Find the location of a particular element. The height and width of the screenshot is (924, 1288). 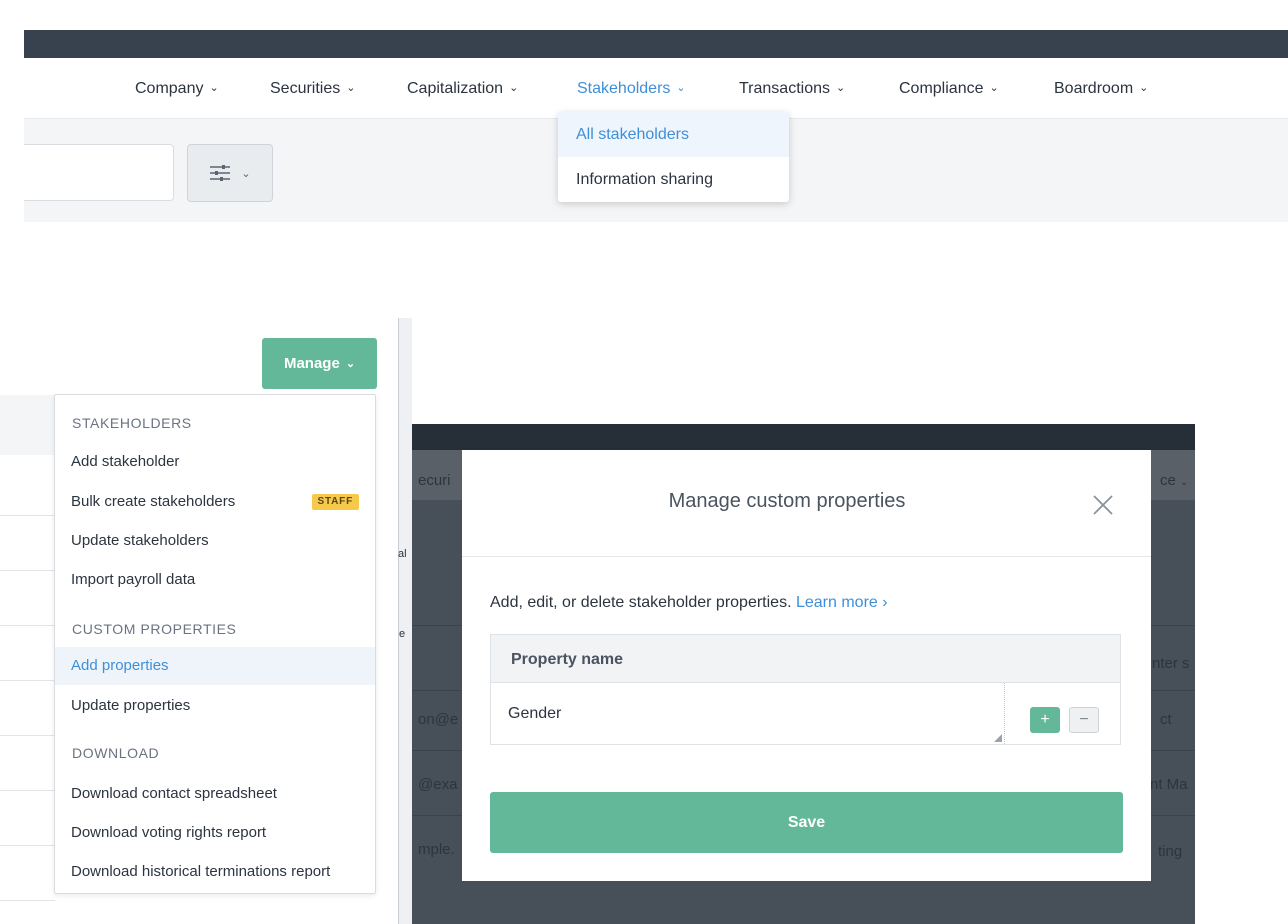

filter-button: ⌄ is located at coordinates (230, 173).